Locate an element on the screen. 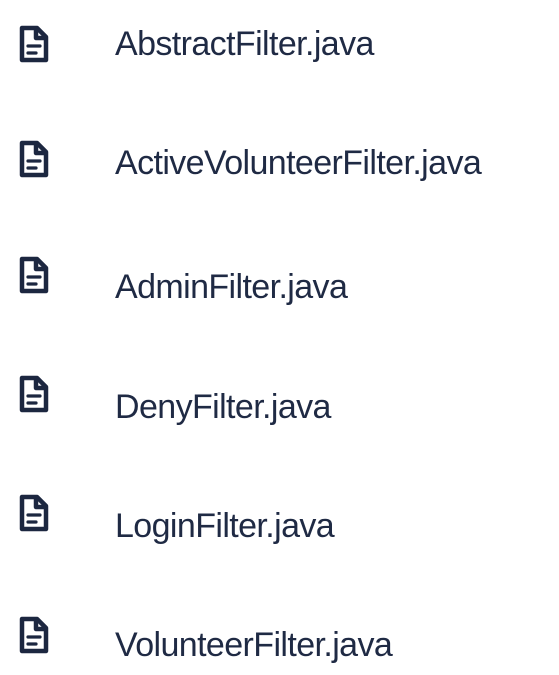 The image size is (559, 675). file-row-admin-filter: AdminFilter.java is located at coordinates (279, 276).